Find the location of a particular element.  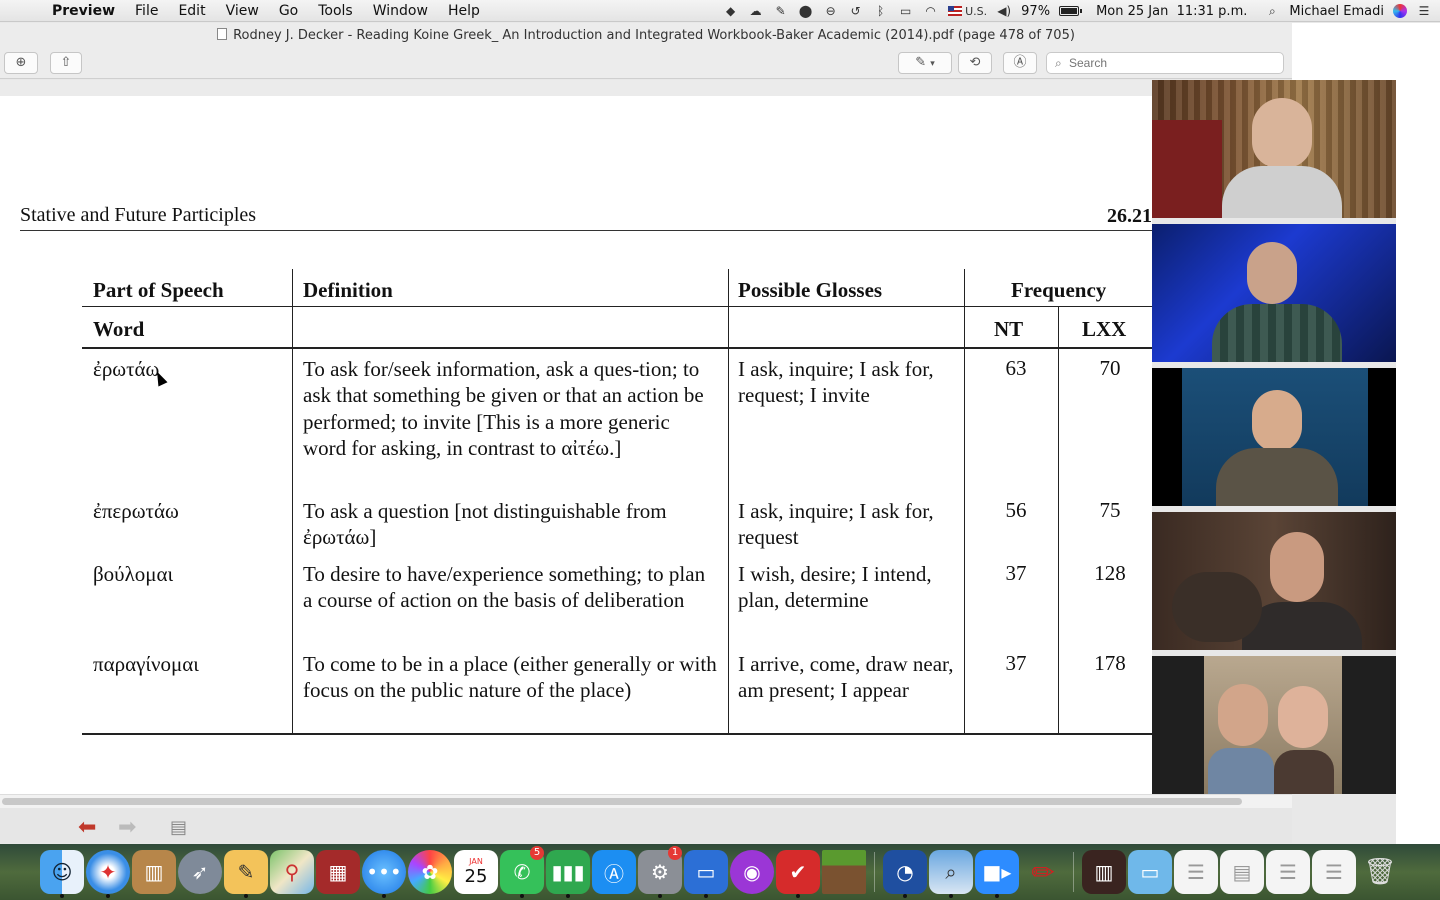

person-left-body is located at coordinates (1241, 771).